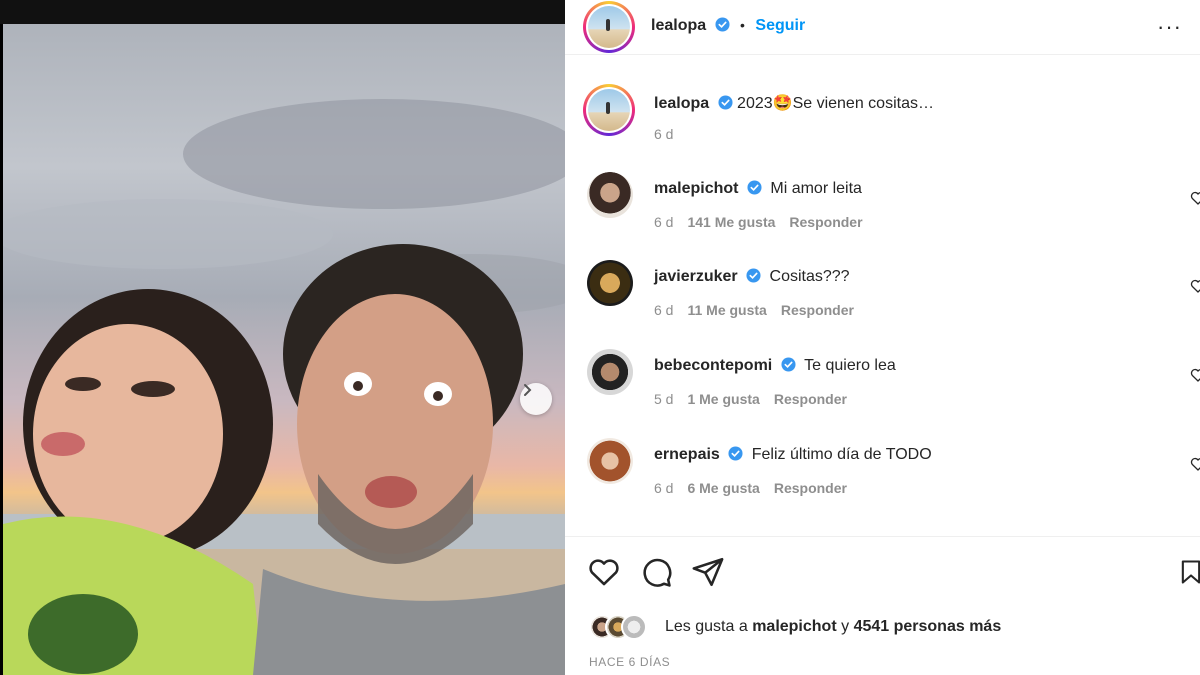  What do you see at coordinates (845, 626) in the screenshot?
I see `likes-conjunction: y` at bounding box center [845, 626].